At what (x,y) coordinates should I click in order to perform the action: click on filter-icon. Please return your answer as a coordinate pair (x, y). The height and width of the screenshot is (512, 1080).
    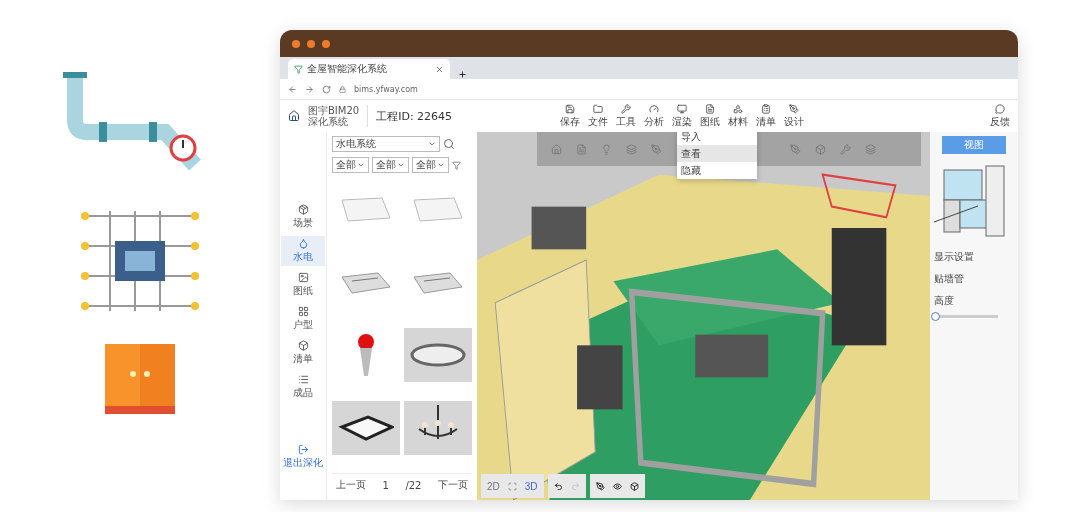
    Looking at the image, I should click on (456, 165).